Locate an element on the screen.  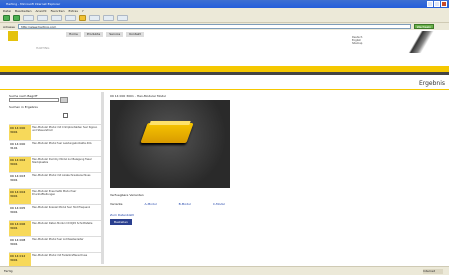
mail-button is located at coordinates (108, 18).